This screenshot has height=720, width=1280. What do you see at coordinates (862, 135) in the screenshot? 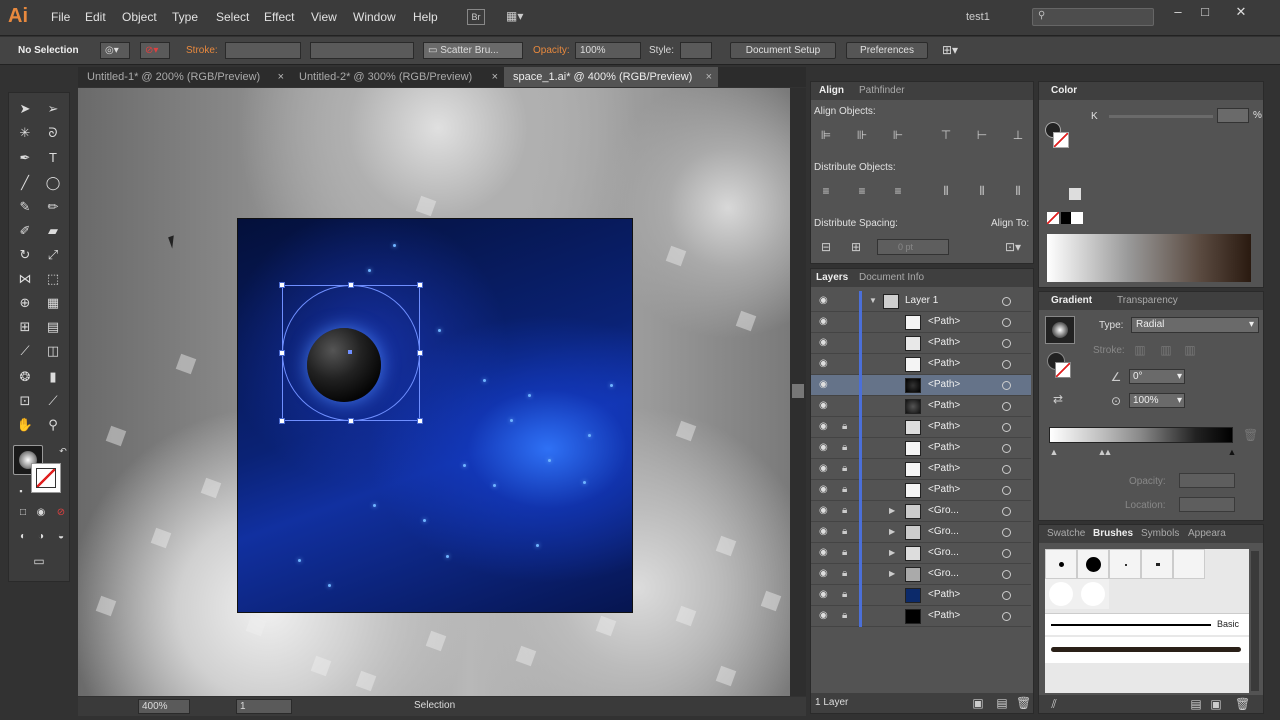
I see `align-hcenter-icon: ⊪` at bounding box center [862, 135].